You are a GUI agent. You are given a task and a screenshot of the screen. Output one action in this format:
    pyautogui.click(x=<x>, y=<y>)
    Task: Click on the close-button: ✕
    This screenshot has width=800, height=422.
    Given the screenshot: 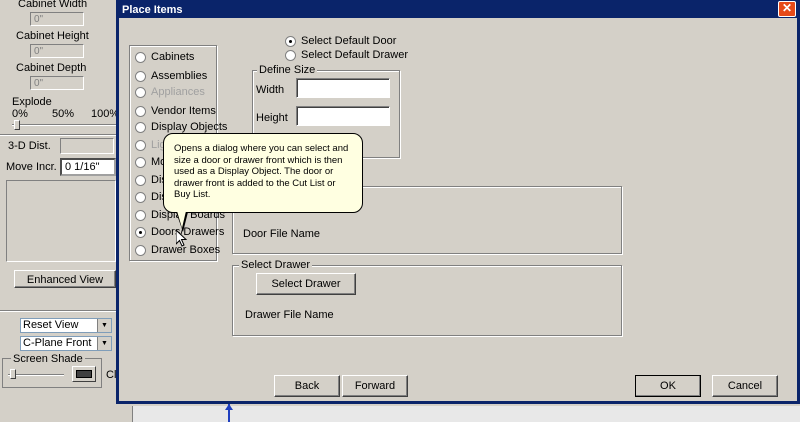 What is the action you would take?
    pyautogui.click(x=787, y=9)
    